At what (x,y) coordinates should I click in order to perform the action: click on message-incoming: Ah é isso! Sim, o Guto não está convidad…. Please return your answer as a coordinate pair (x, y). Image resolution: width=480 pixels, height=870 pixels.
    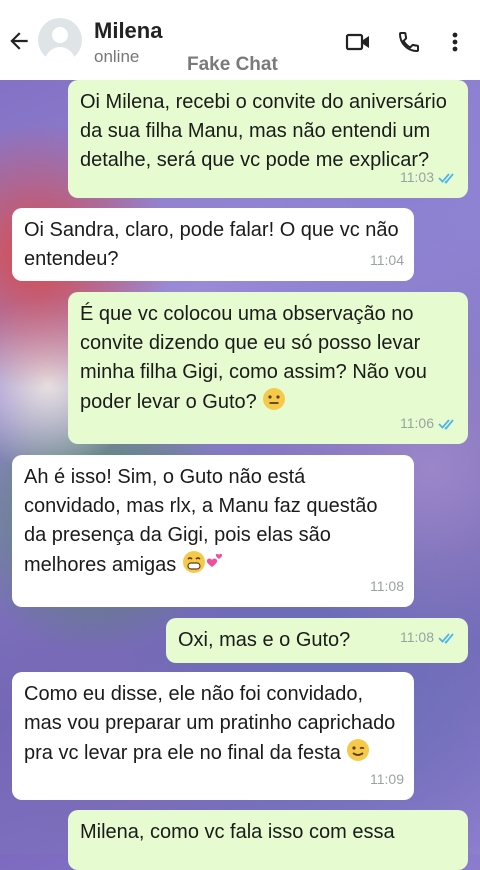
    Looking at the image, I should click on (213, 531).